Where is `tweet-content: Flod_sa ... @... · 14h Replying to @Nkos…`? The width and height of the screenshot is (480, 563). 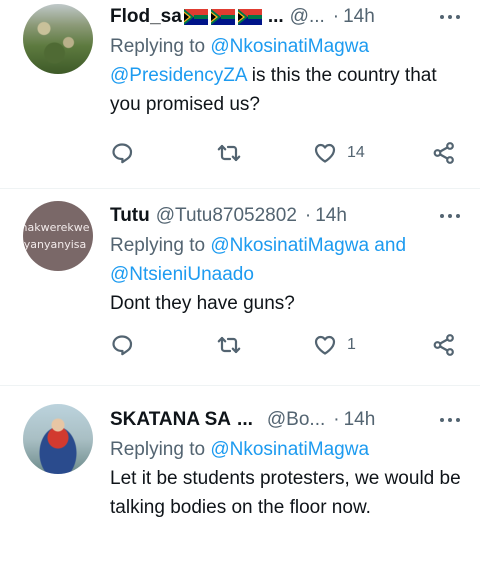
tweet-content: Flod_sa ... @... · 14h Replying to @Nkos… is located at coordinates (286, 61).